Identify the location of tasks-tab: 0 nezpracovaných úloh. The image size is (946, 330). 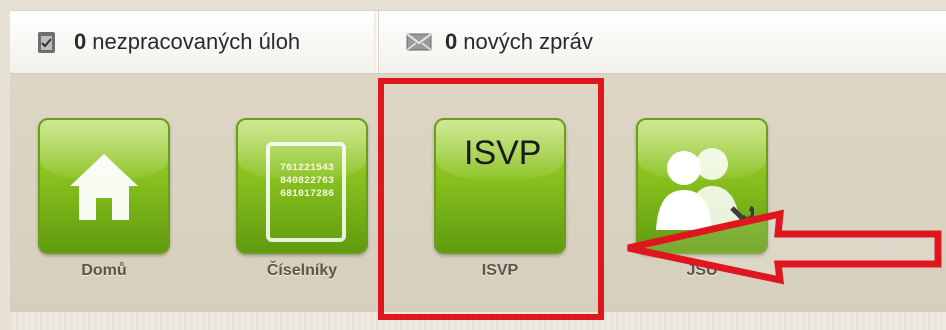
(204, 42).